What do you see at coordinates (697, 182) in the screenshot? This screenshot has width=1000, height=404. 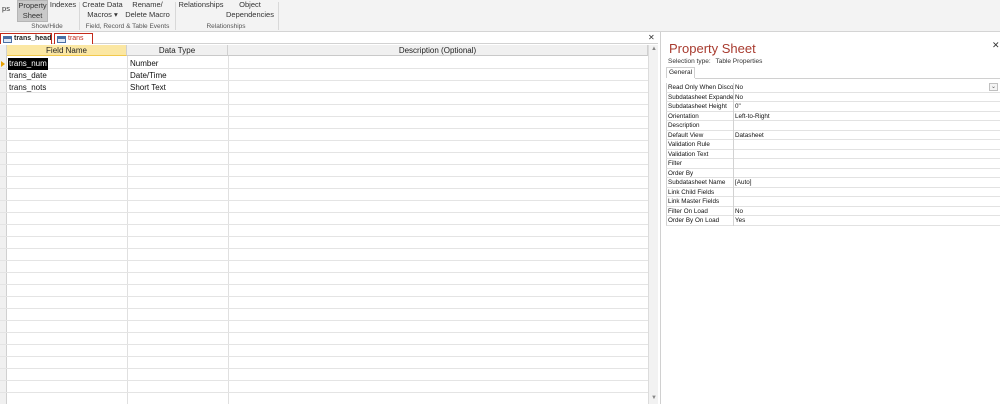 I see `property-name: Subdatasheet Name` at bounding box center [697, 182].